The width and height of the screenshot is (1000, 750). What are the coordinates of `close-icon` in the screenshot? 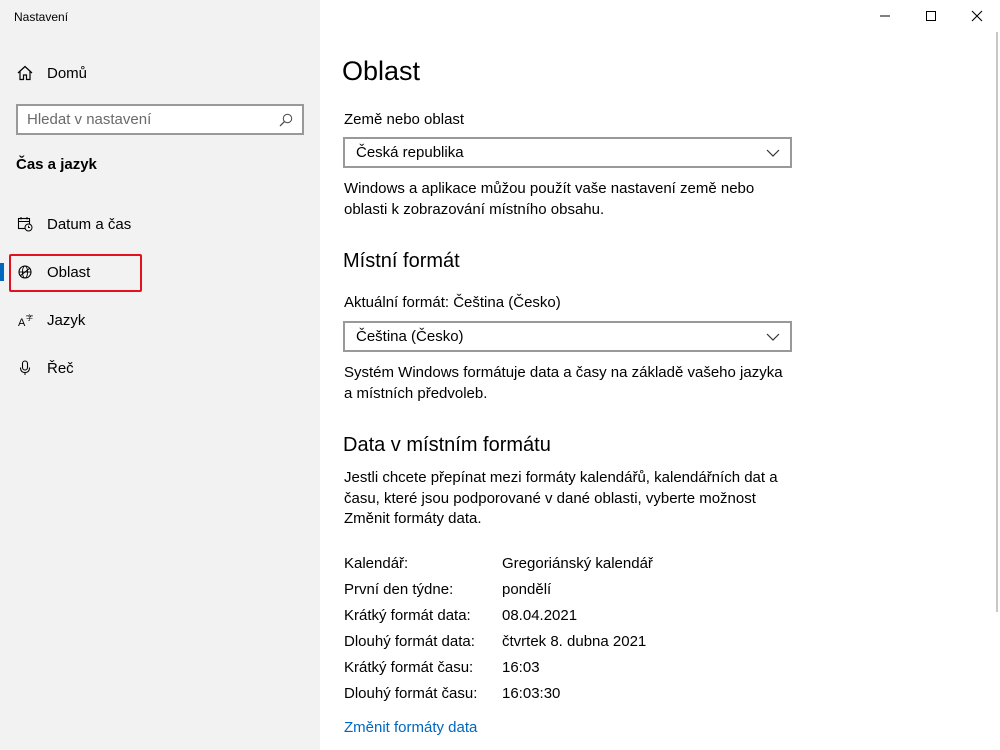 It's located at (977, 16).